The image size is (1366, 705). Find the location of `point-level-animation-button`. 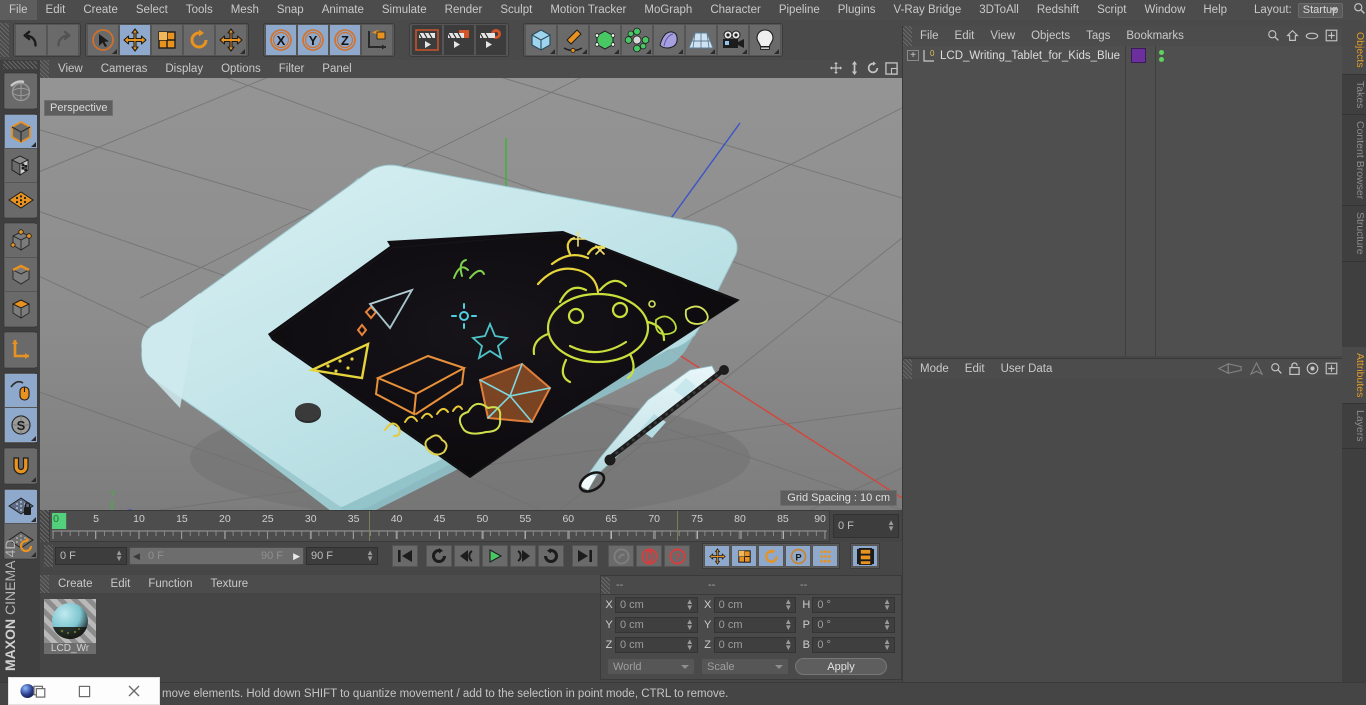

point-level-animation-button is located at coordinates (825, 556).